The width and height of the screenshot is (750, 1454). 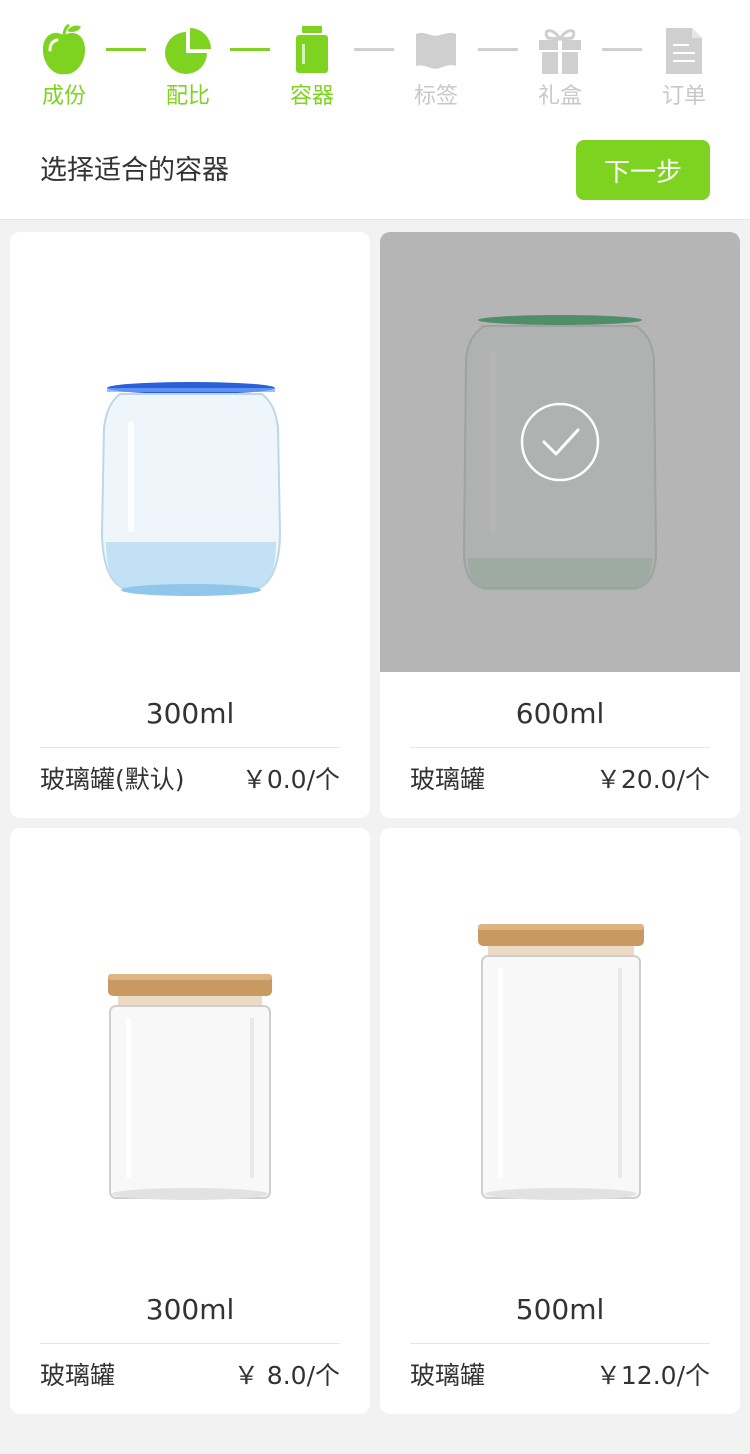 What do you see at coordinates (112, 779) in the screenshot?
I see `container-name: 玻璃罐(默认)` at bounding box center [112, 779].